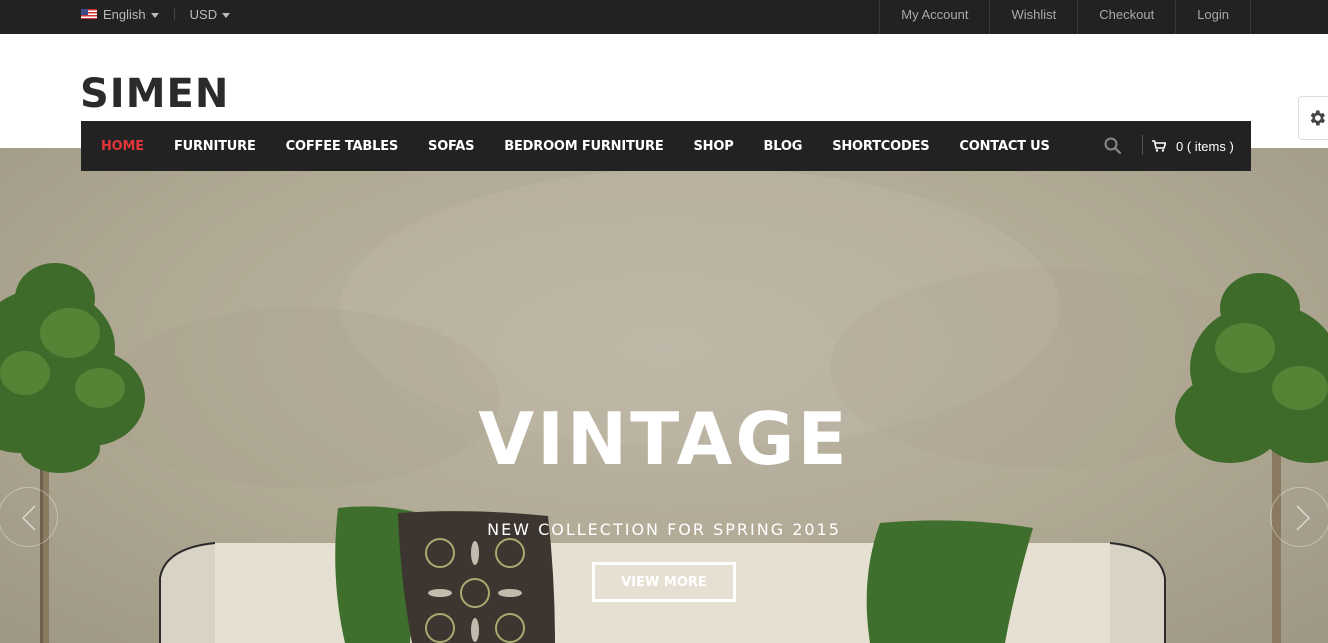  What do you see at coordinates (1127, 17) in the screenshot?
I see `checkout-link: Checkout` at bounding box center [1127, 17].